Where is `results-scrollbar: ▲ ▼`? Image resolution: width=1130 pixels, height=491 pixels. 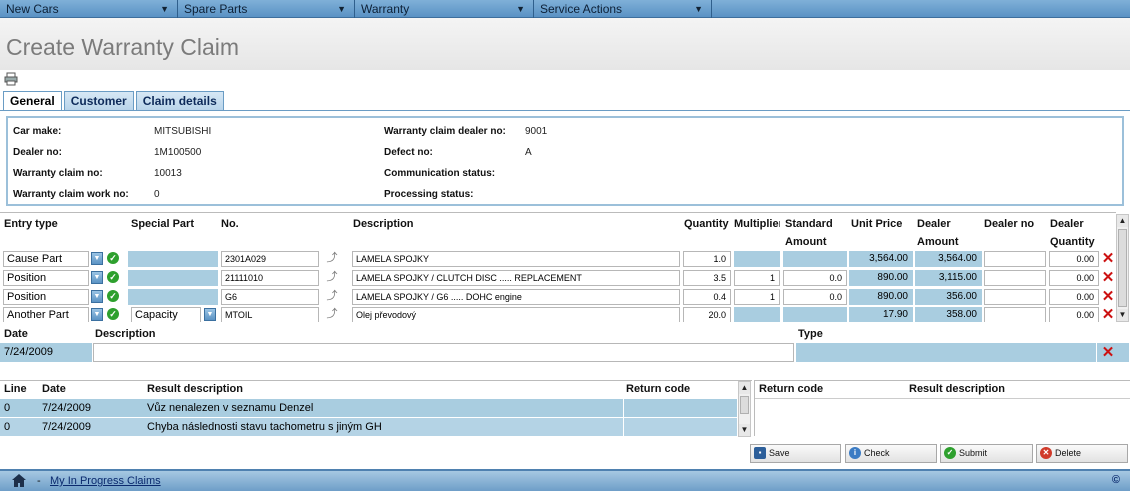
results-scrollbar: ▲ ▼ is located at coordinates (744, 409).